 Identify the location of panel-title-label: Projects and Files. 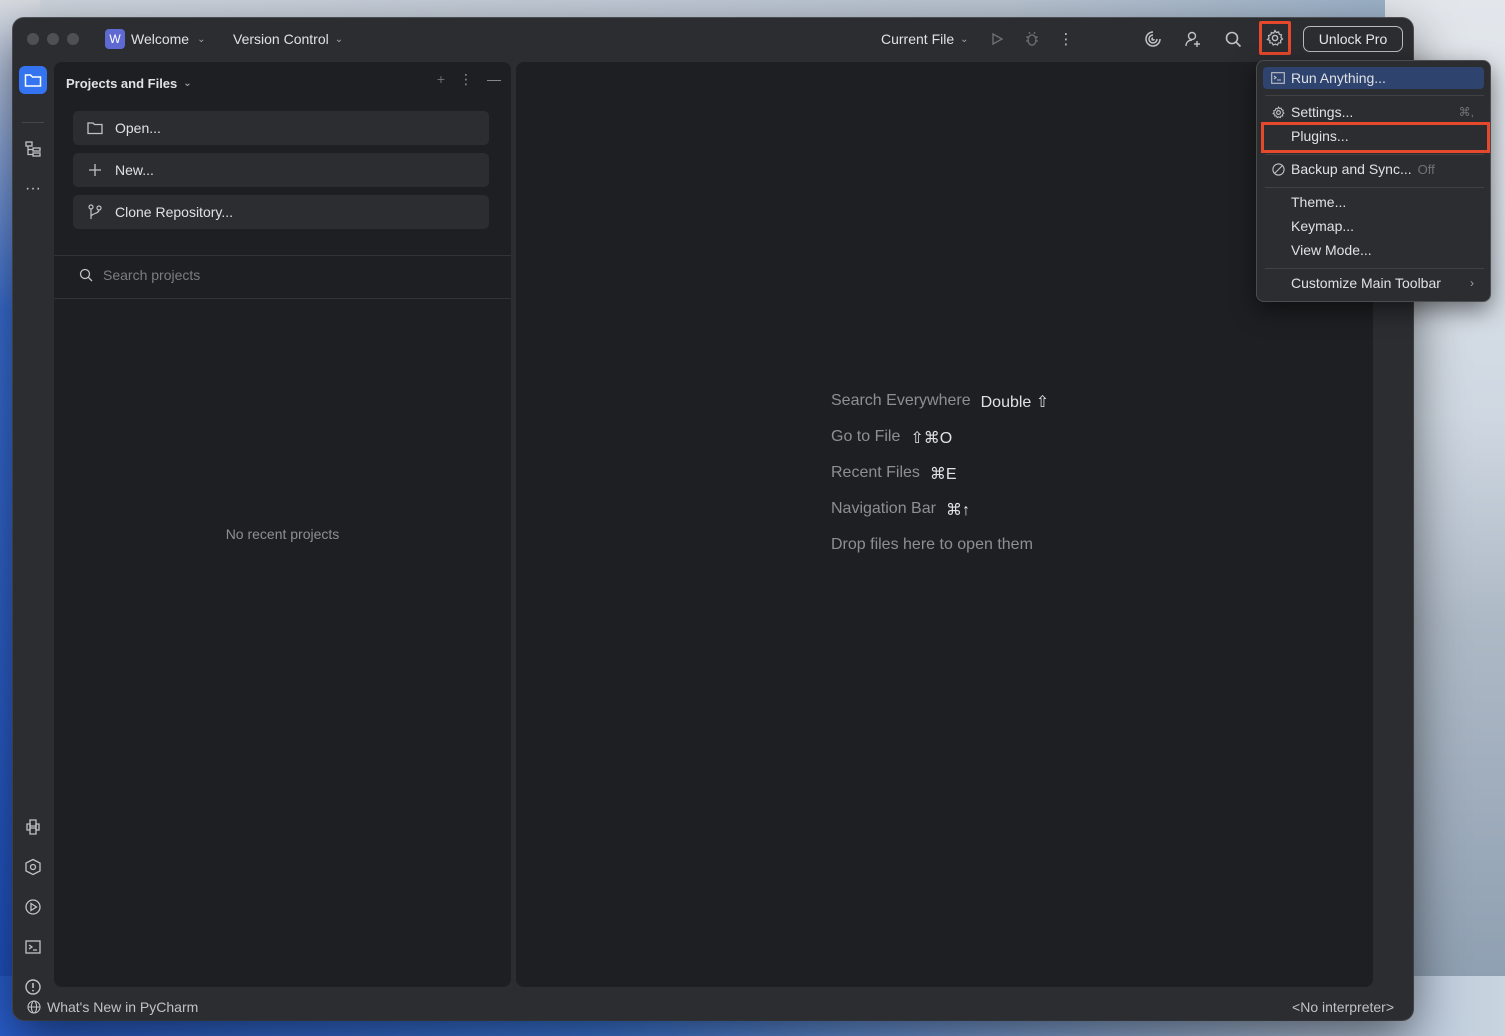
(122, 83).